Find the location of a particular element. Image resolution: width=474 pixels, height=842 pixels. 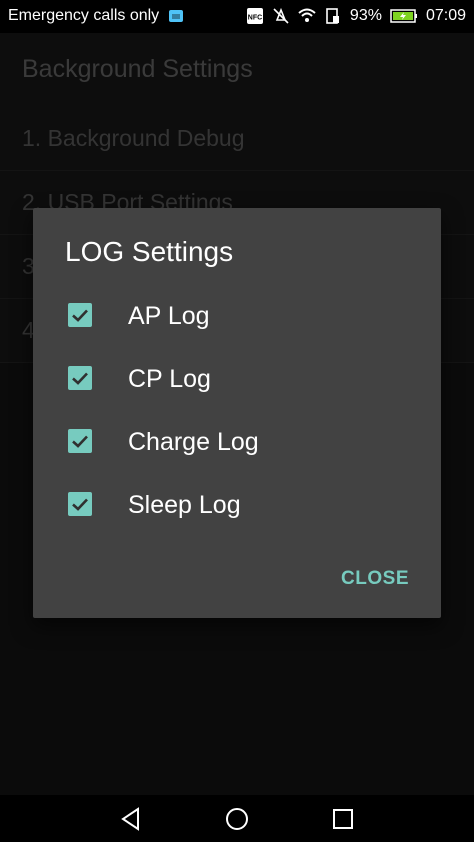

option-ap-log: AP Log is located at coordinates (237, 314).